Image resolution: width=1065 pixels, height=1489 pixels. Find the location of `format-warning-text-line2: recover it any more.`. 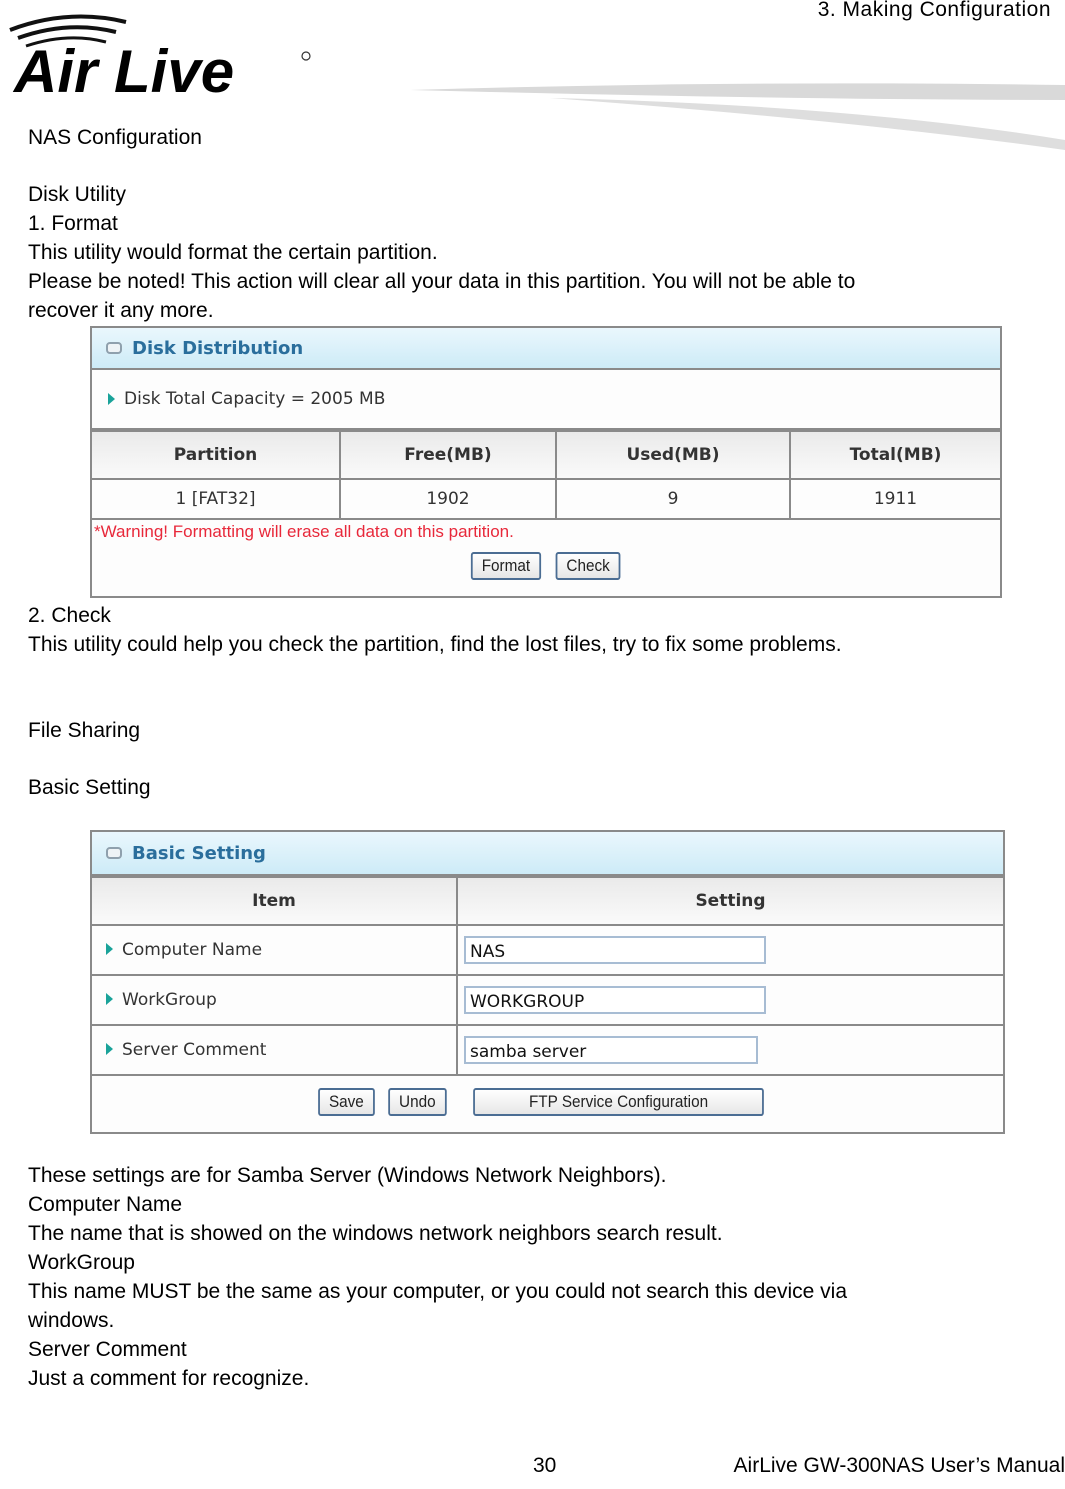

format-warning-text-line2: recover it any more. is located at coordinates (121, 310).